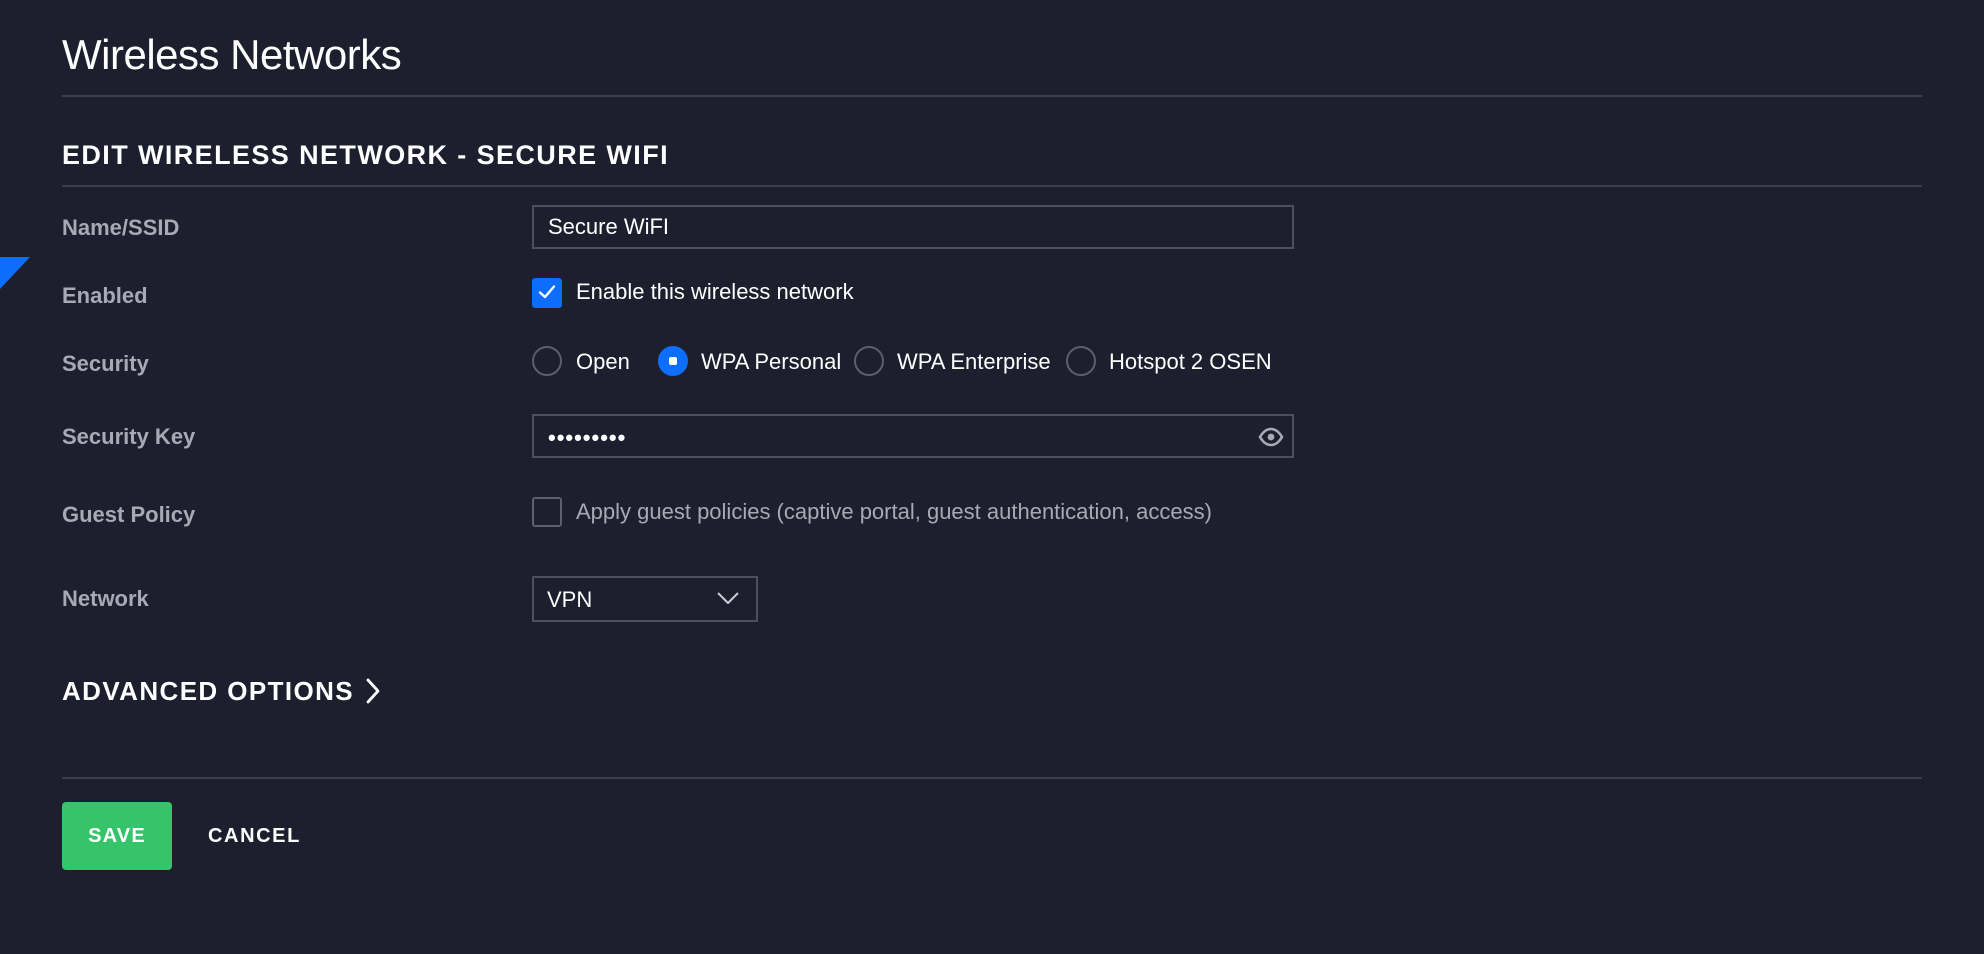  I want to click on advanced-options-toggle: ADVANCED OPTIONS, so click(222, 692).